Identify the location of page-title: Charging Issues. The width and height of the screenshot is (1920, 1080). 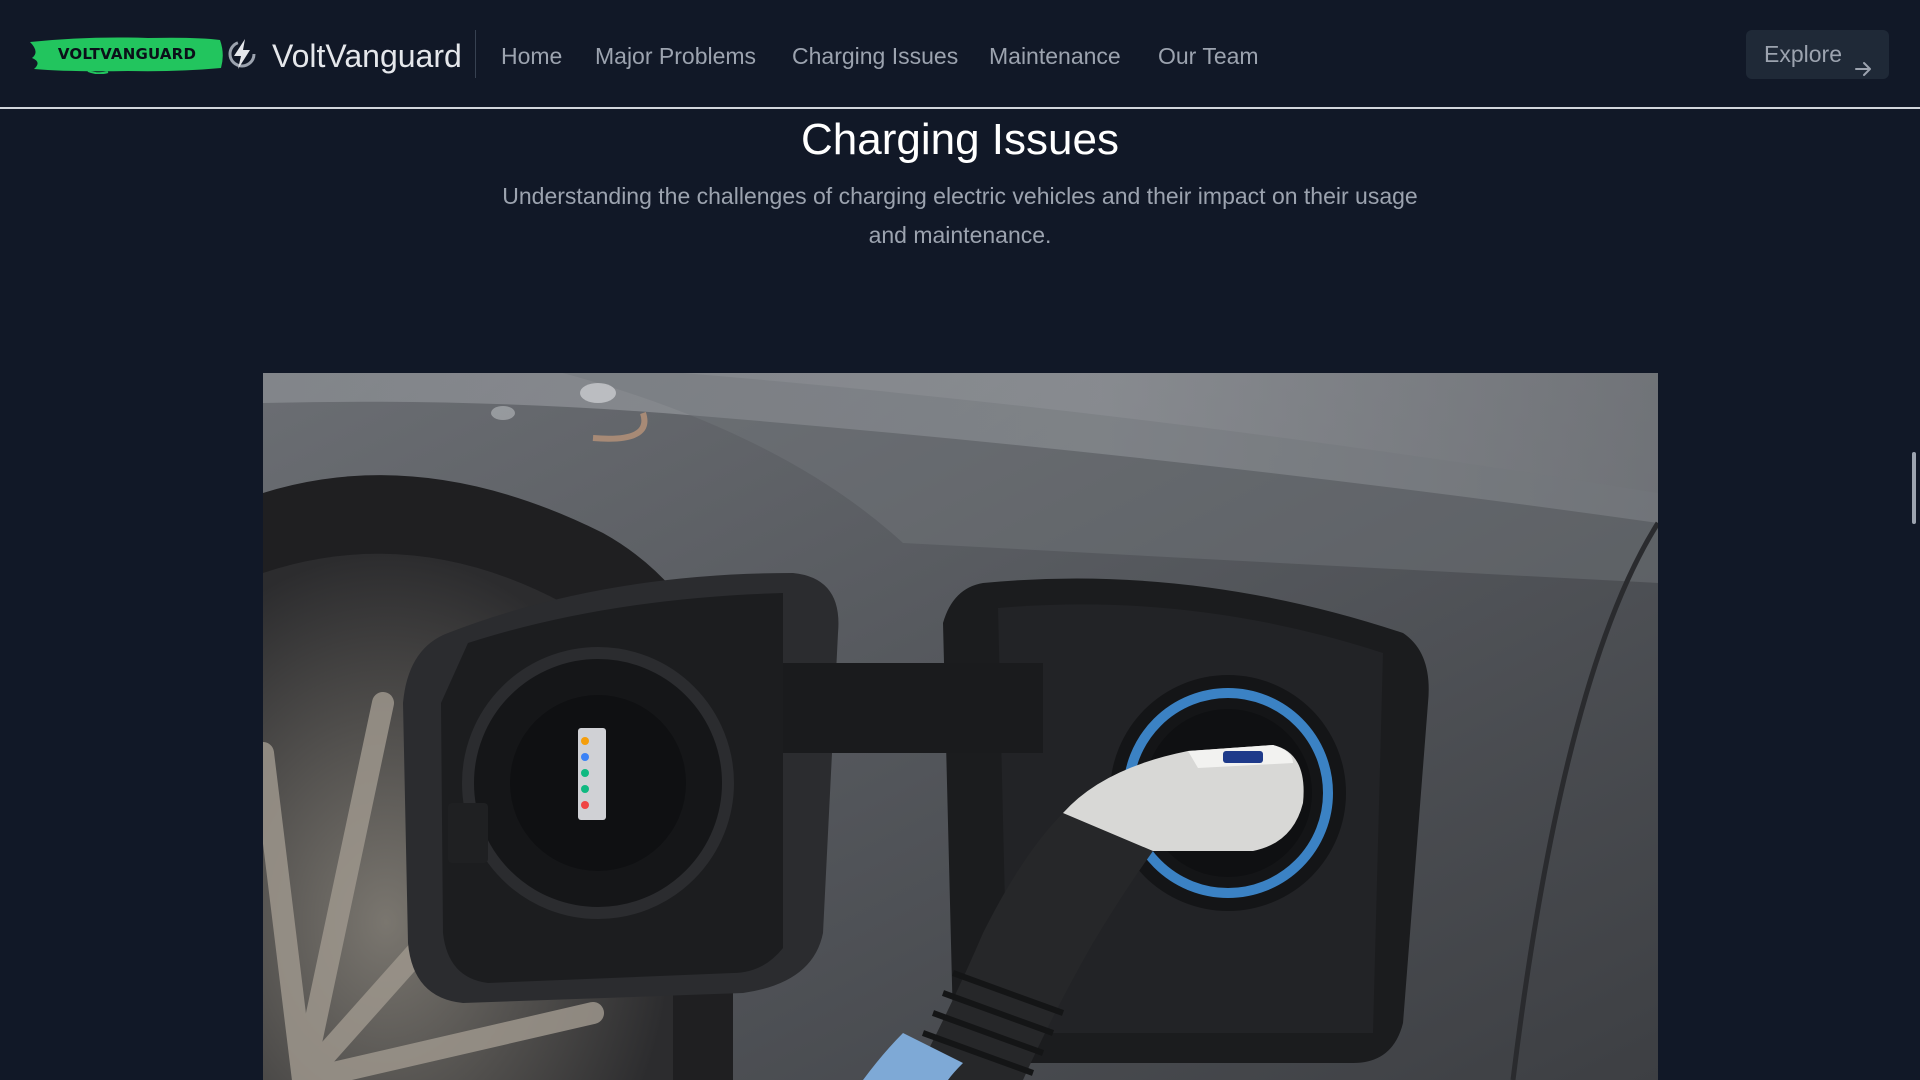
(960, 139).